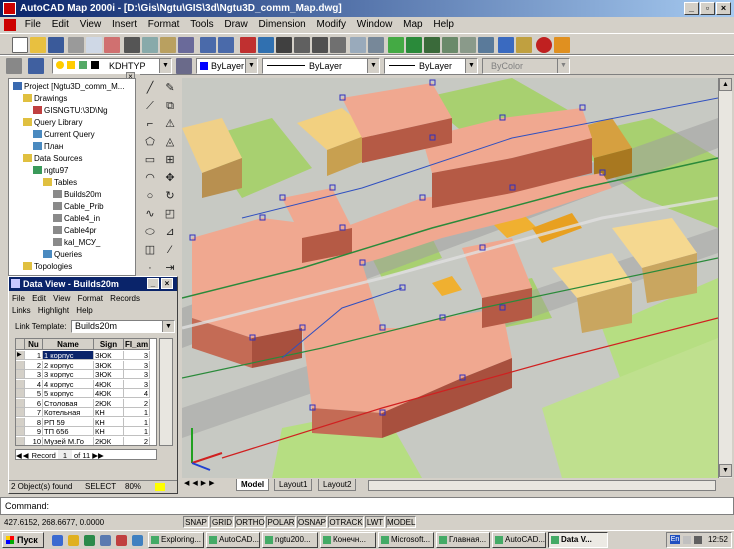 The image size is (734, 549). Describe the element at coordinates (468, 45) in the screenshot. I see `zoom-extents-icon` at that location.